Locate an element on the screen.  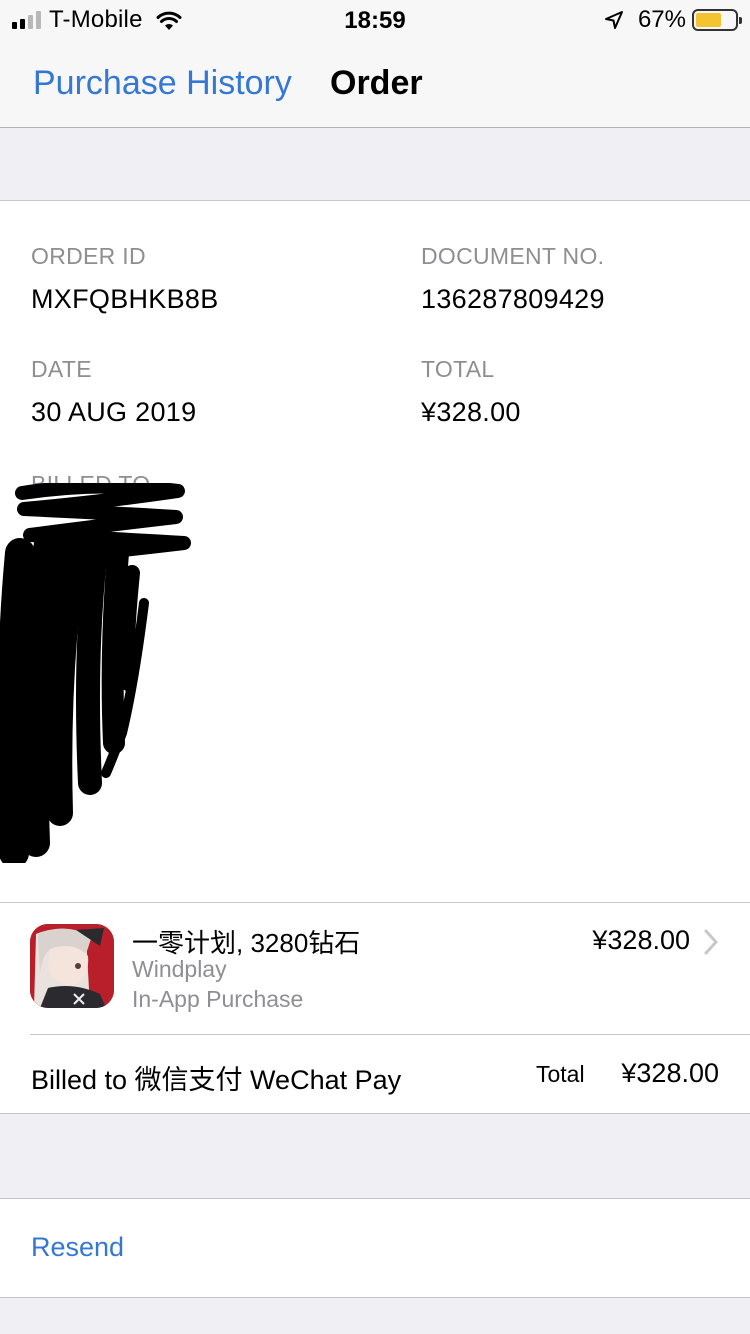
date-value: 30 AUG 2019 is located at coordinates (114, 412).